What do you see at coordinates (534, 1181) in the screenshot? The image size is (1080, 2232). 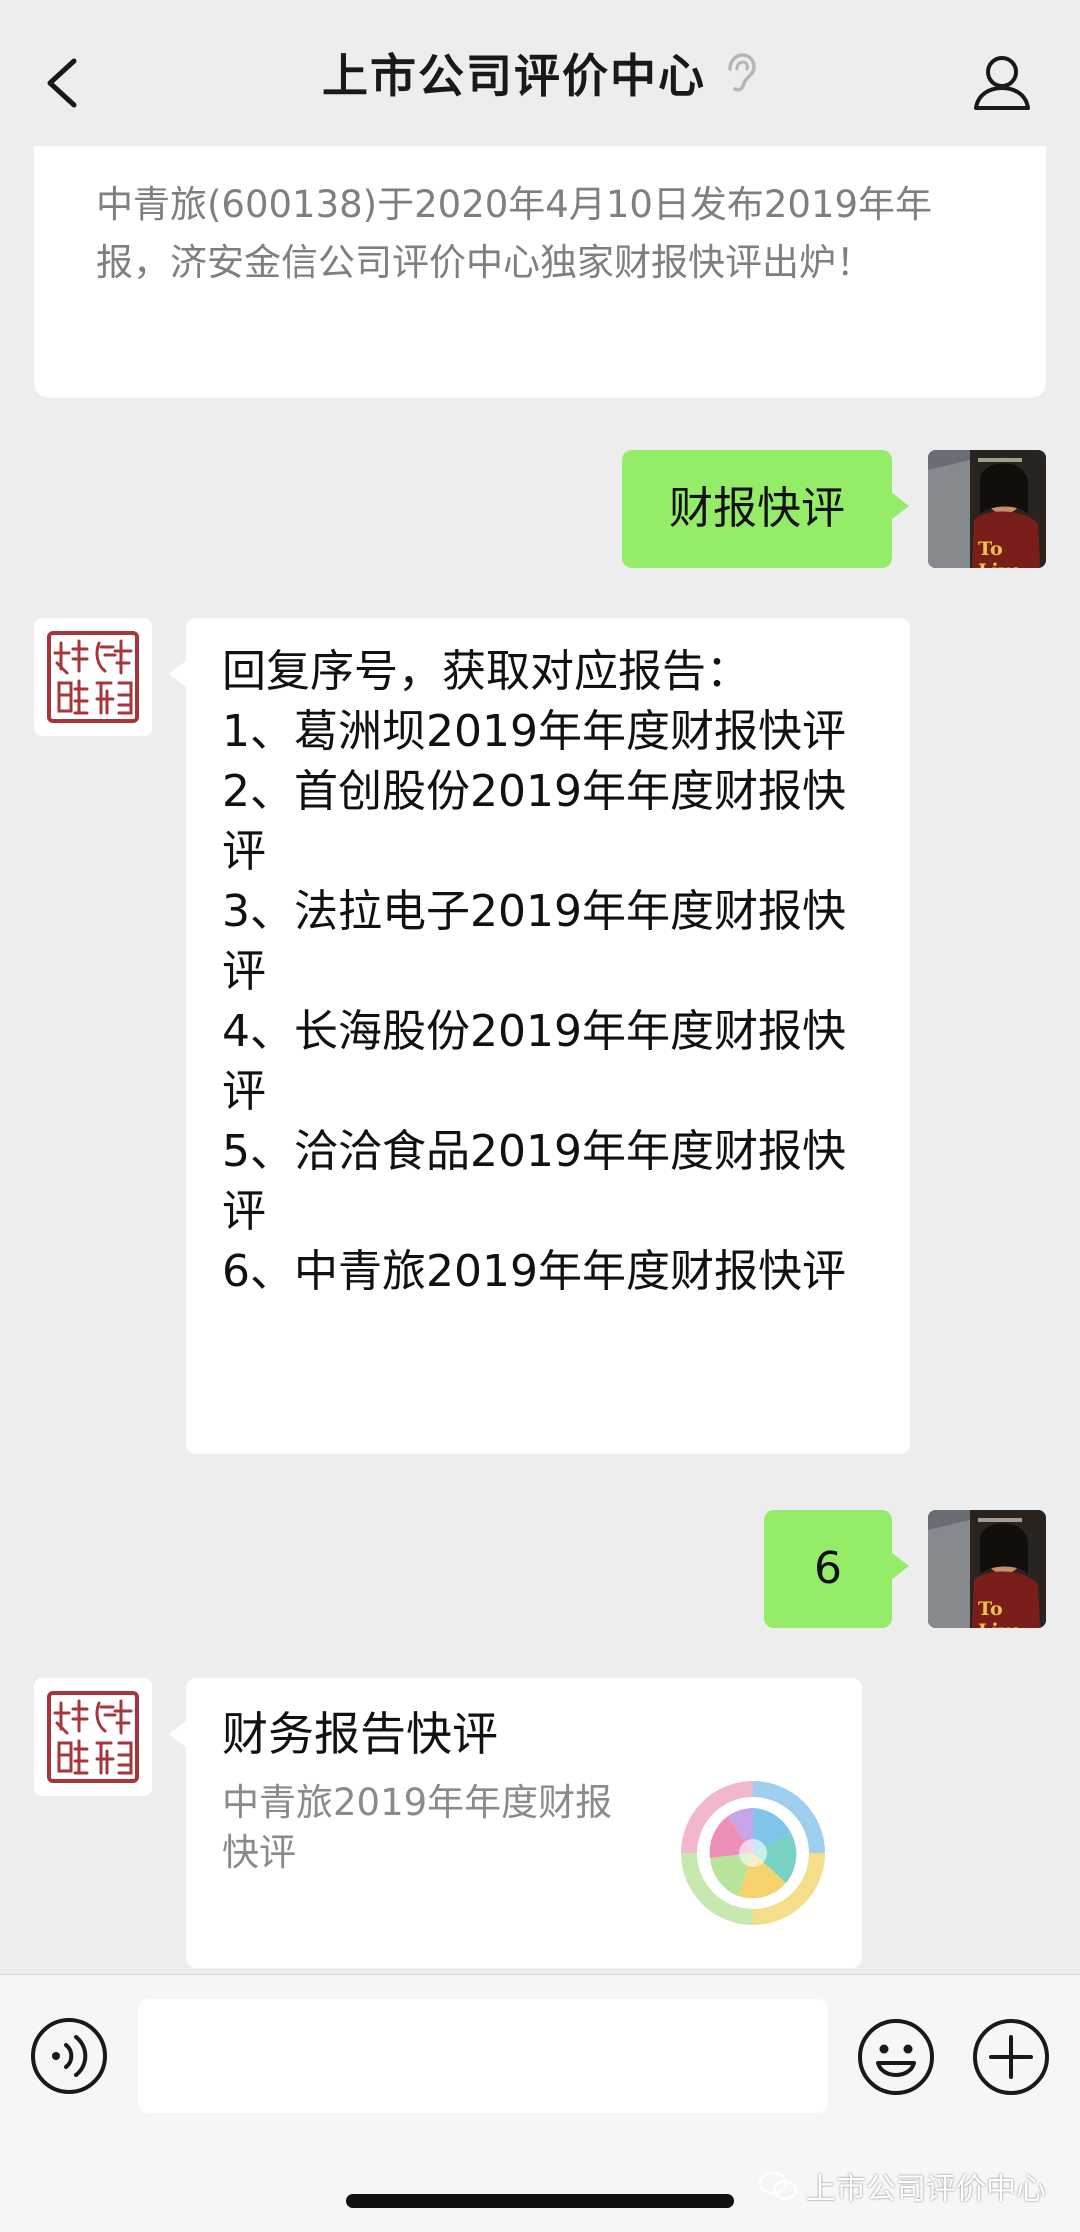 I see `menu-item-5: 5、洽洽食品2019年年度财报快评` at bounding box center [534, 1181].